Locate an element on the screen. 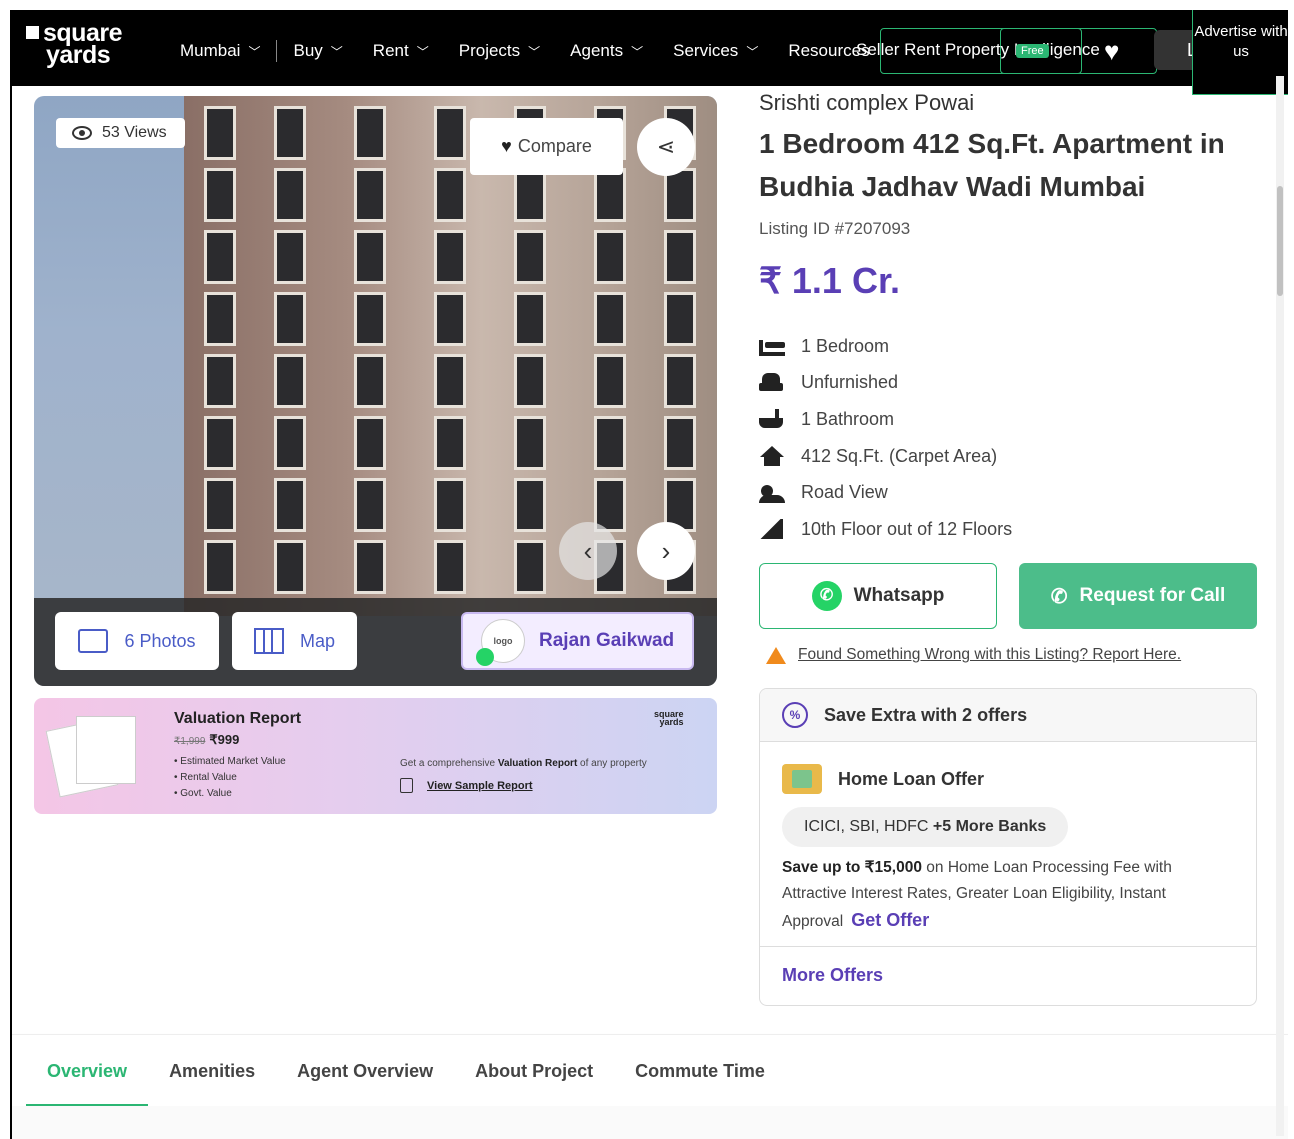 This screenshot has width=1294, height=1139. heart-icon: ♥ is located at coordinates (1111, 51).